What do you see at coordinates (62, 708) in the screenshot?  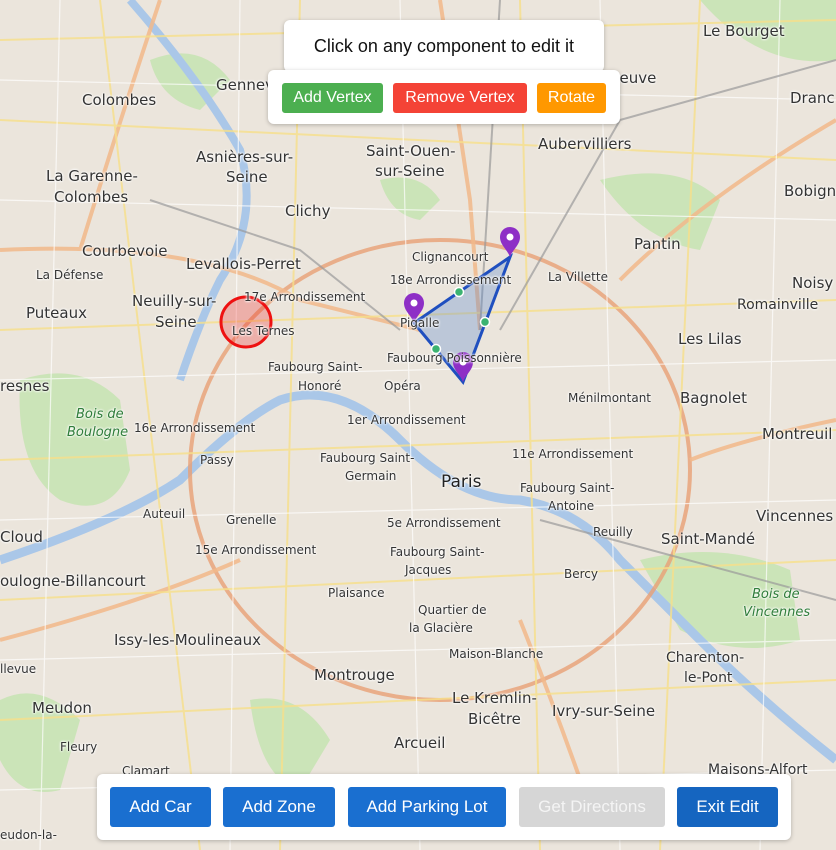 I see `map-label: Meudon` at bounding box center [62, 708].